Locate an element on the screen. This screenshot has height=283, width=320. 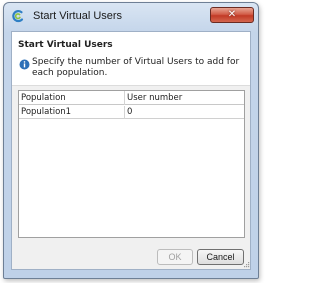
close-icon: ✕ is located at coordinates (232, 14).